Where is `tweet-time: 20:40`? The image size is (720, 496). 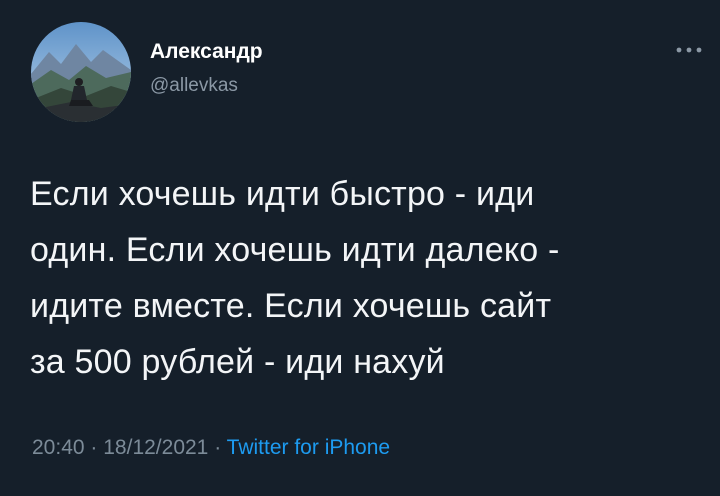
tweet-time: 20:40 is located at coordinates (58, 447).